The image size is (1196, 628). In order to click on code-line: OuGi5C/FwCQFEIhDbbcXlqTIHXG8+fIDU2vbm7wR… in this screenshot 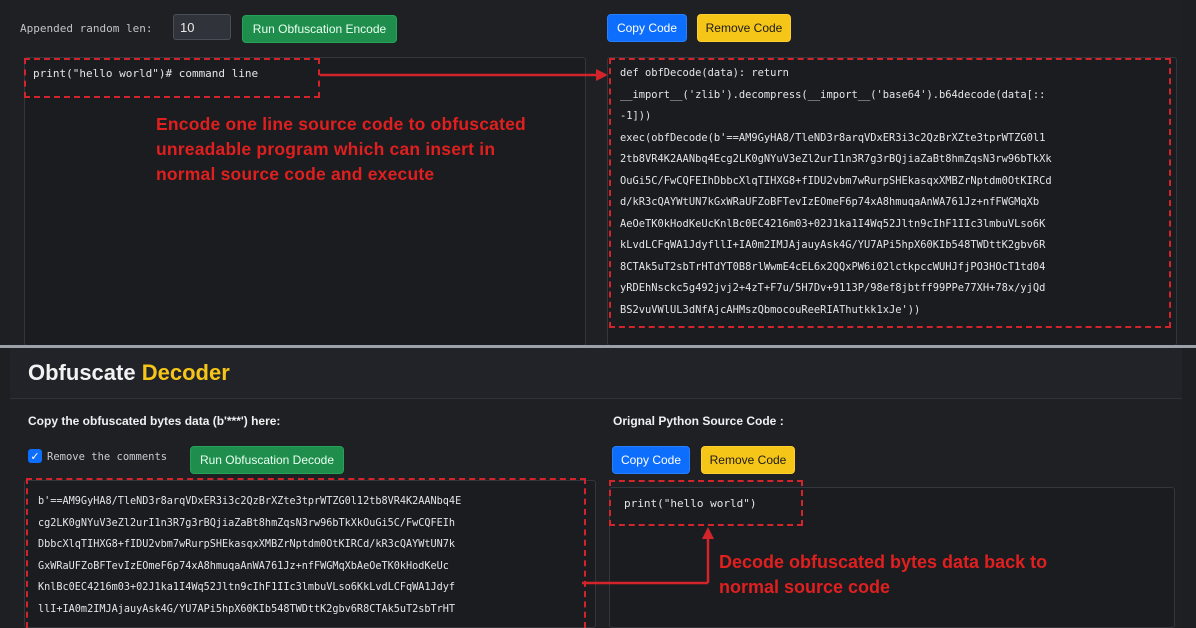, I will do `click(836, 180)`.